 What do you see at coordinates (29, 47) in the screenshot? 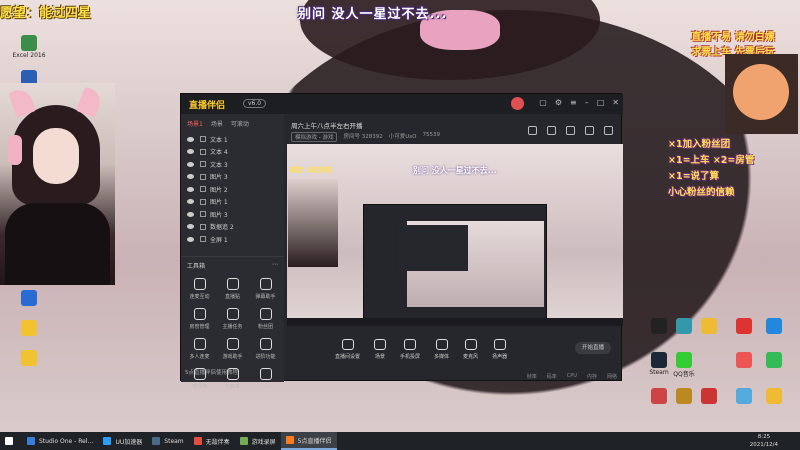
I see `desktop-icon: Excel 2016` at bounding box center [29, 47].